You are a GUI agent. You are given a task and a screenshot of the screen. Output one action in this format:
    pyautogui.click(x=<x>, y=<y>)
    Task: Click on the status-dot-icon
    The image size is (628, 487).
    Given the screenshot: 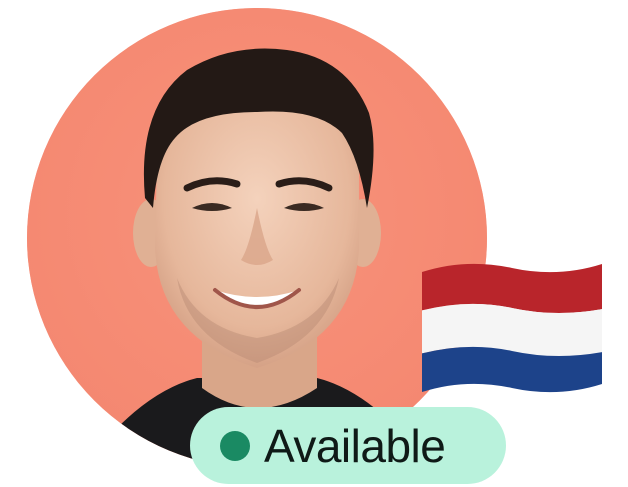 What is the action you would take?
    pyautogui.click(x=235, y=445)
    